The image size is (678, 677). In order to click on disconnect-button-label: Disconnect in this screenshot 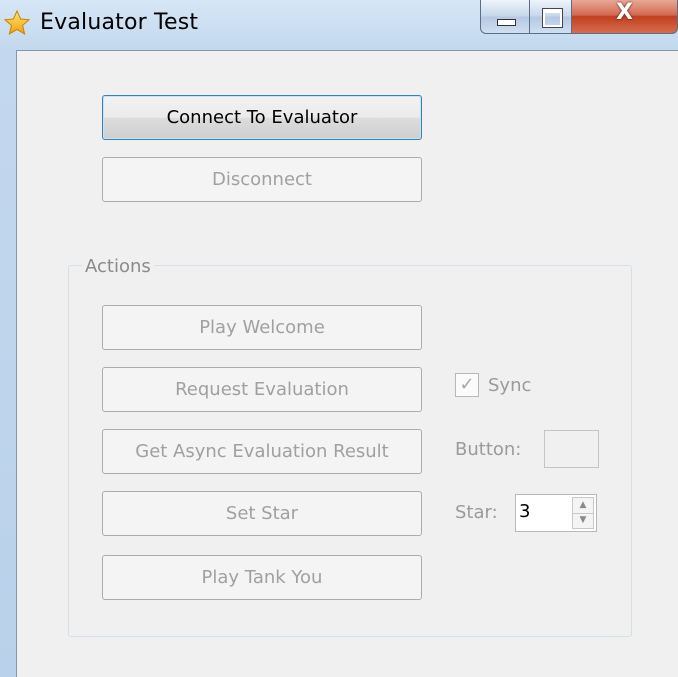, I will do `click(262, 179)`.